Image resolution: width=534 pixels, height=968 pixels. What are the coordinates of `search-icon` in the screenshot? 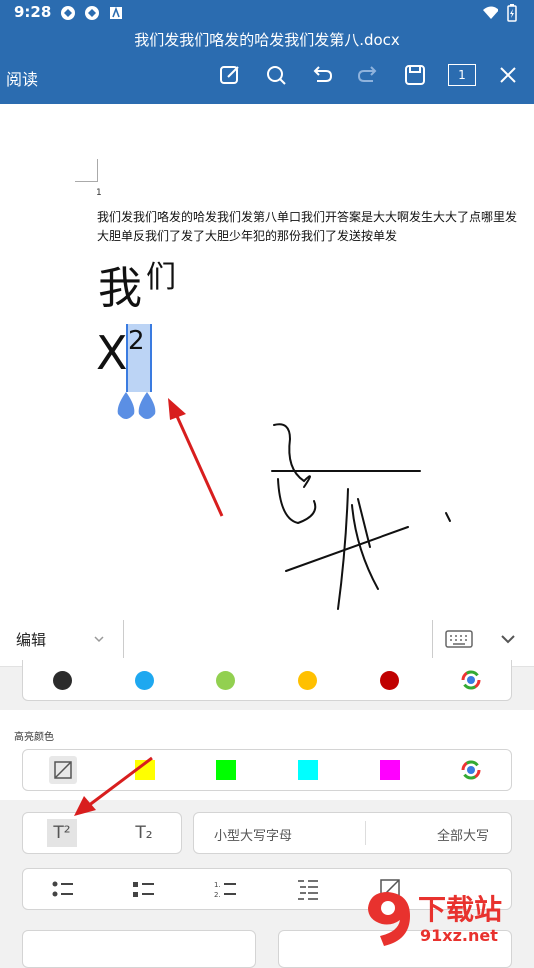 It's located at (276, 75).